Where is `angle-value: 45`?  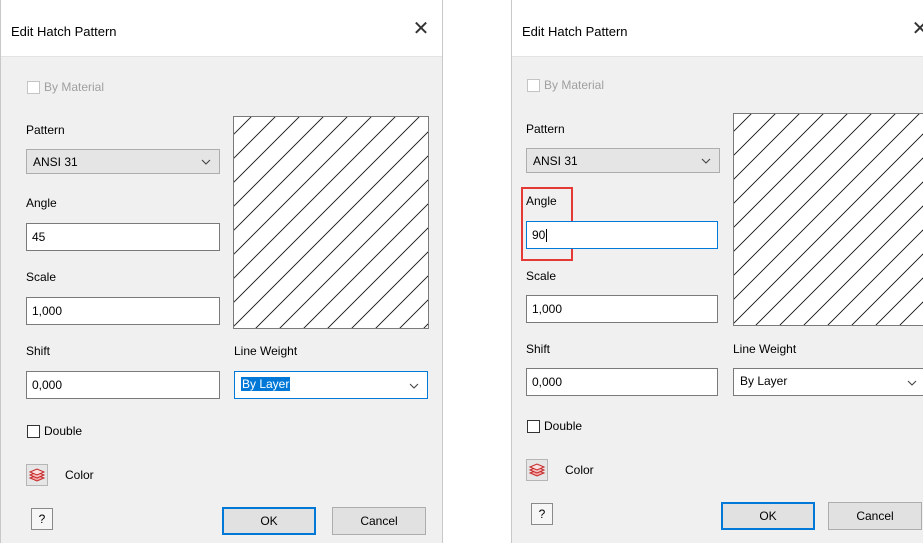
angle-value: 45 is located at coordinates (39, 237).